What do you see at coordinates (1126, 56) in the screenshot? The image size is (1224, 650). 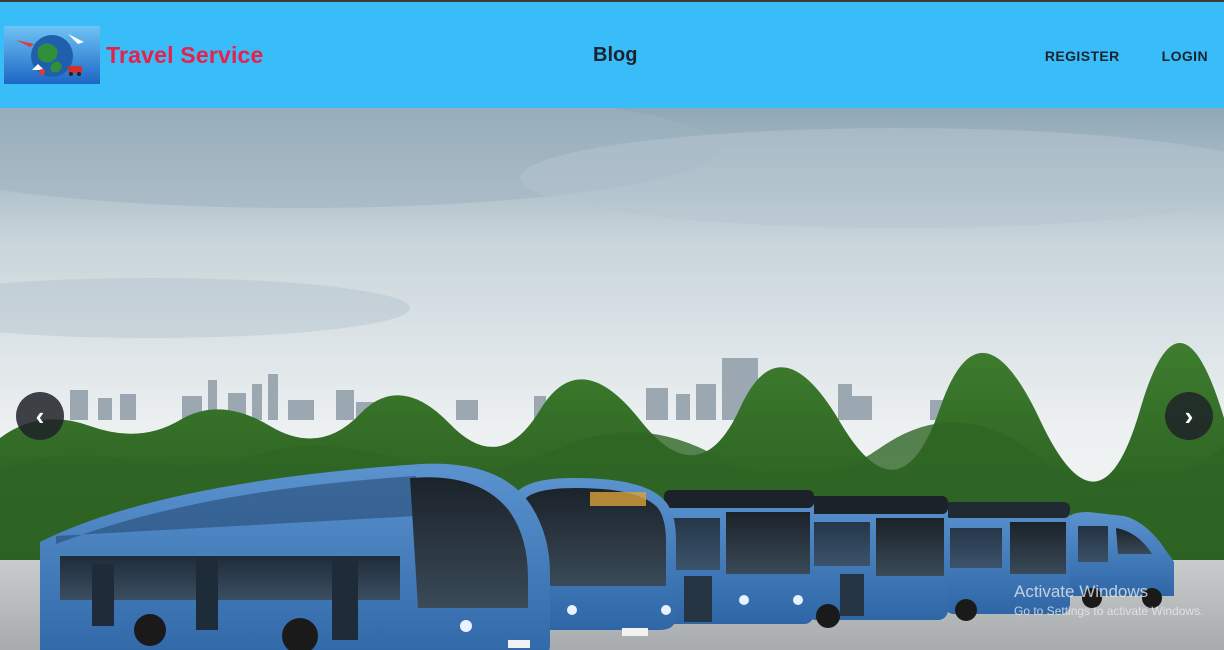 I see `auth-nav: REGISTER LOGIN` at bounding box center [1126, 56].